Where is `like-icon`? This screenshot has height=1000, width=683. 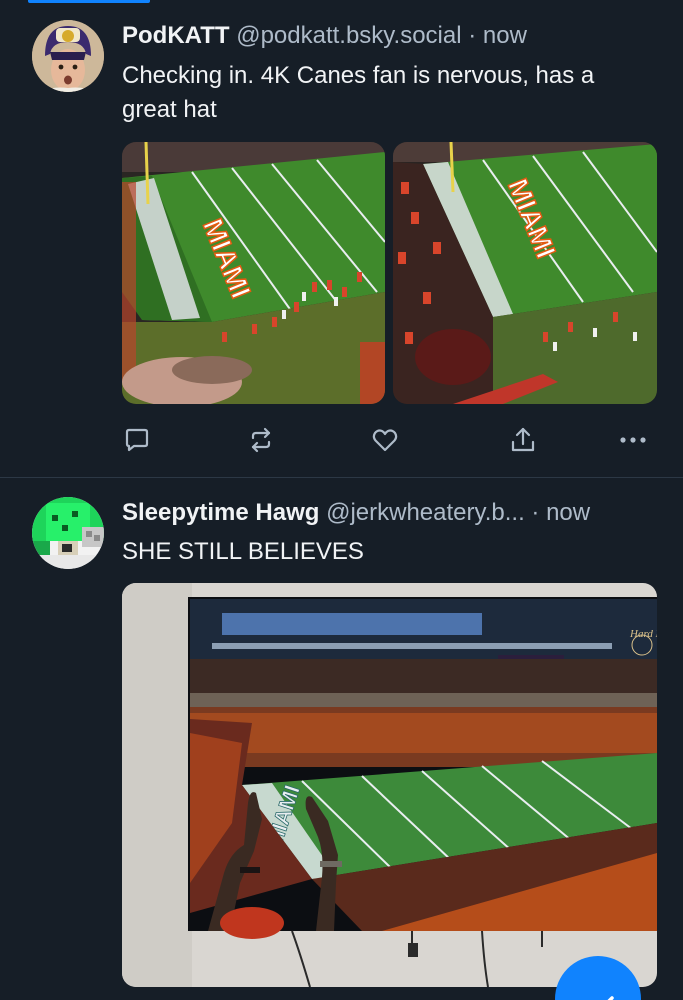 like-icon is located at coordinates (385, 440).